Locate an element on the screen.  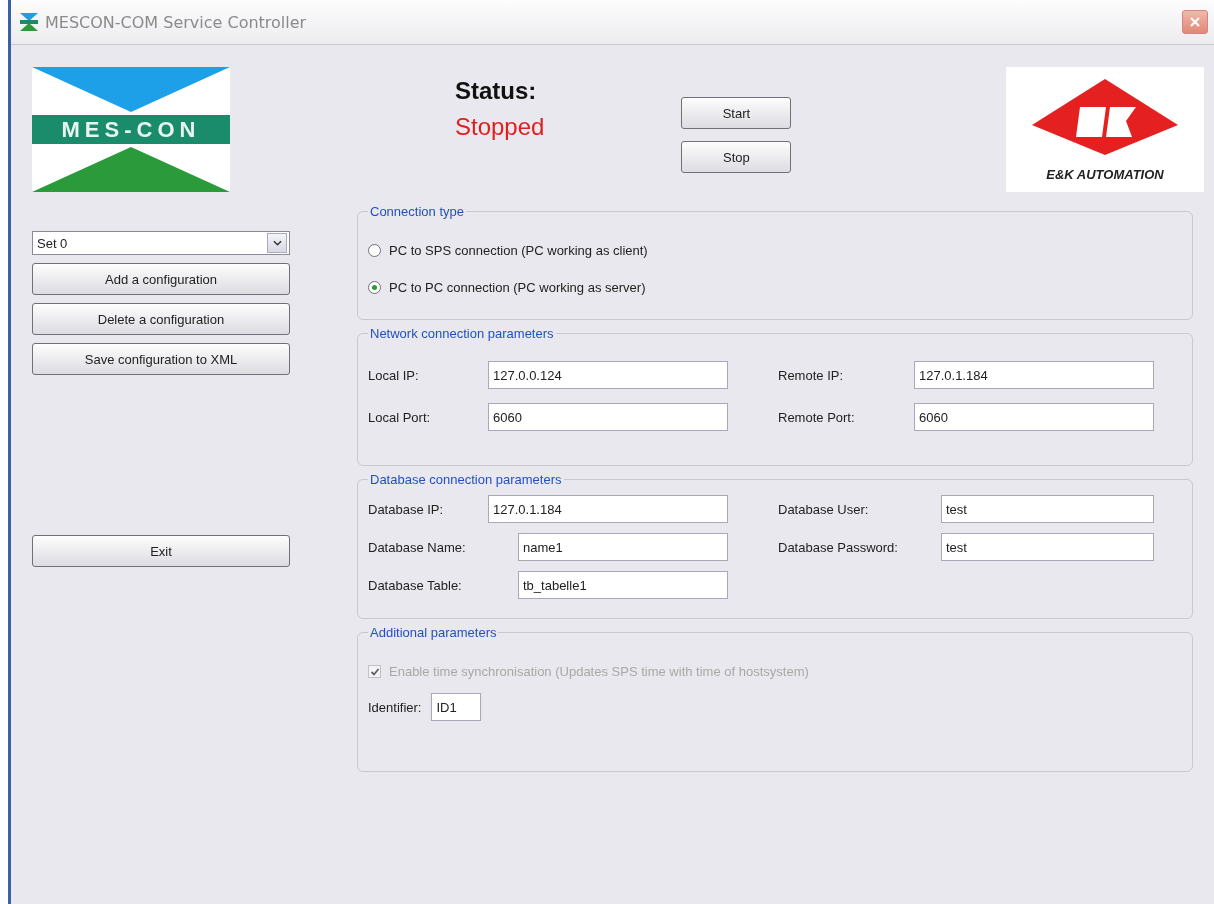
field-label: Database Name: is located at coordinates (417, 547).